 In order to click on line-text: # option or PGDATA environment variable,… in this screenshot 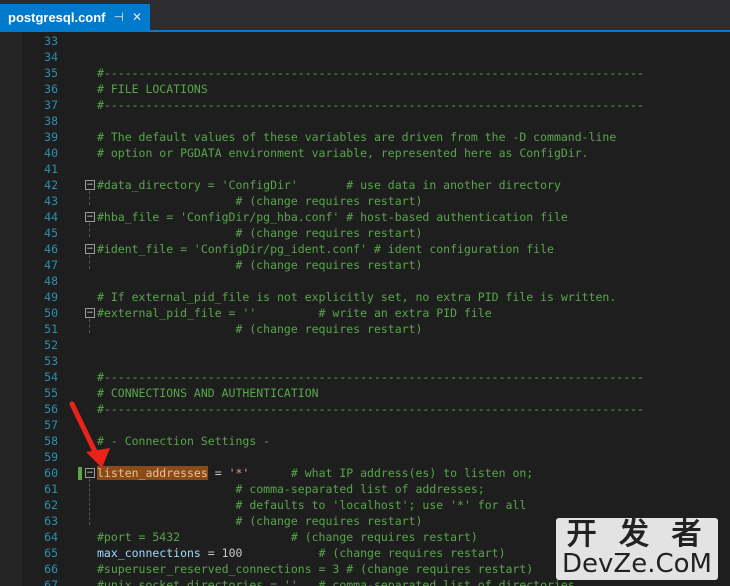, I will do `click(343, 153)`.